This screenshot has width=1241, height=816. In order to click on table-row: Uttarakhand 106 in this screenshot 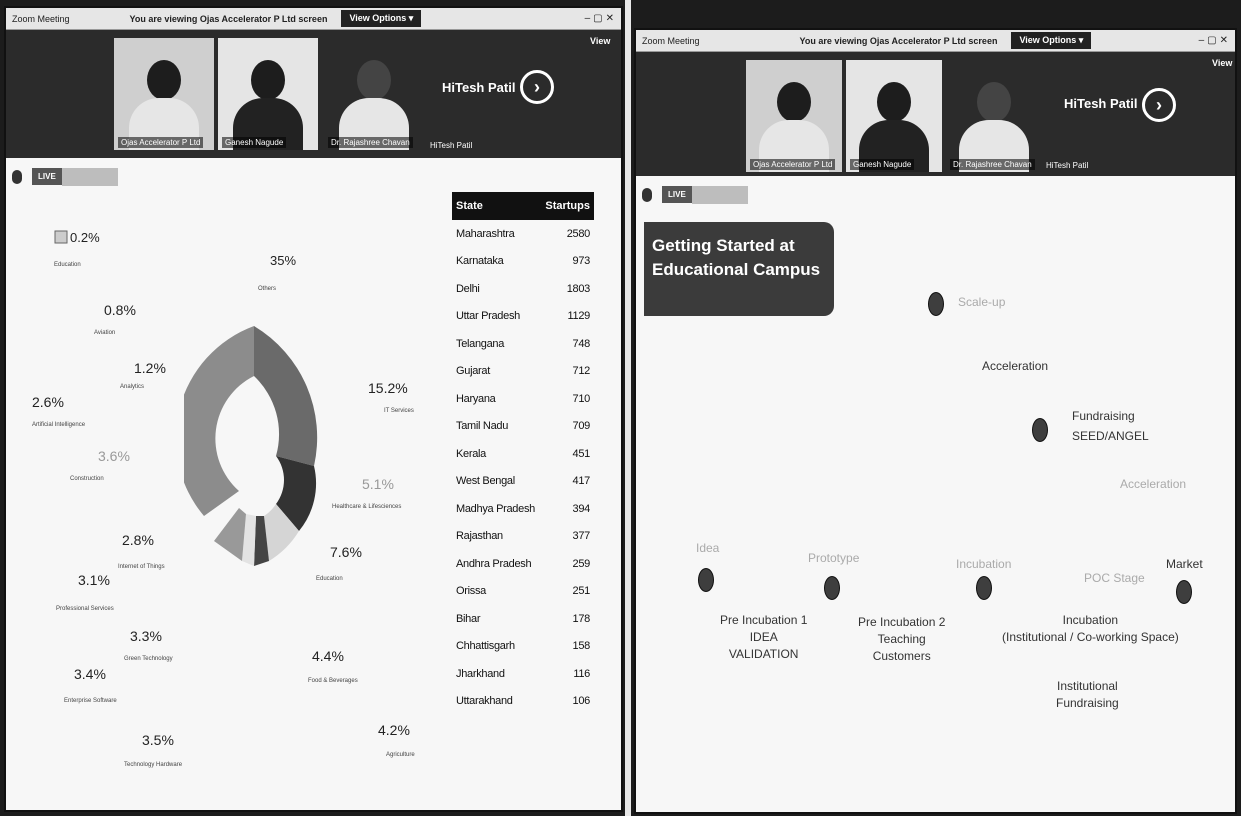, I will do `click(523, 702)`.